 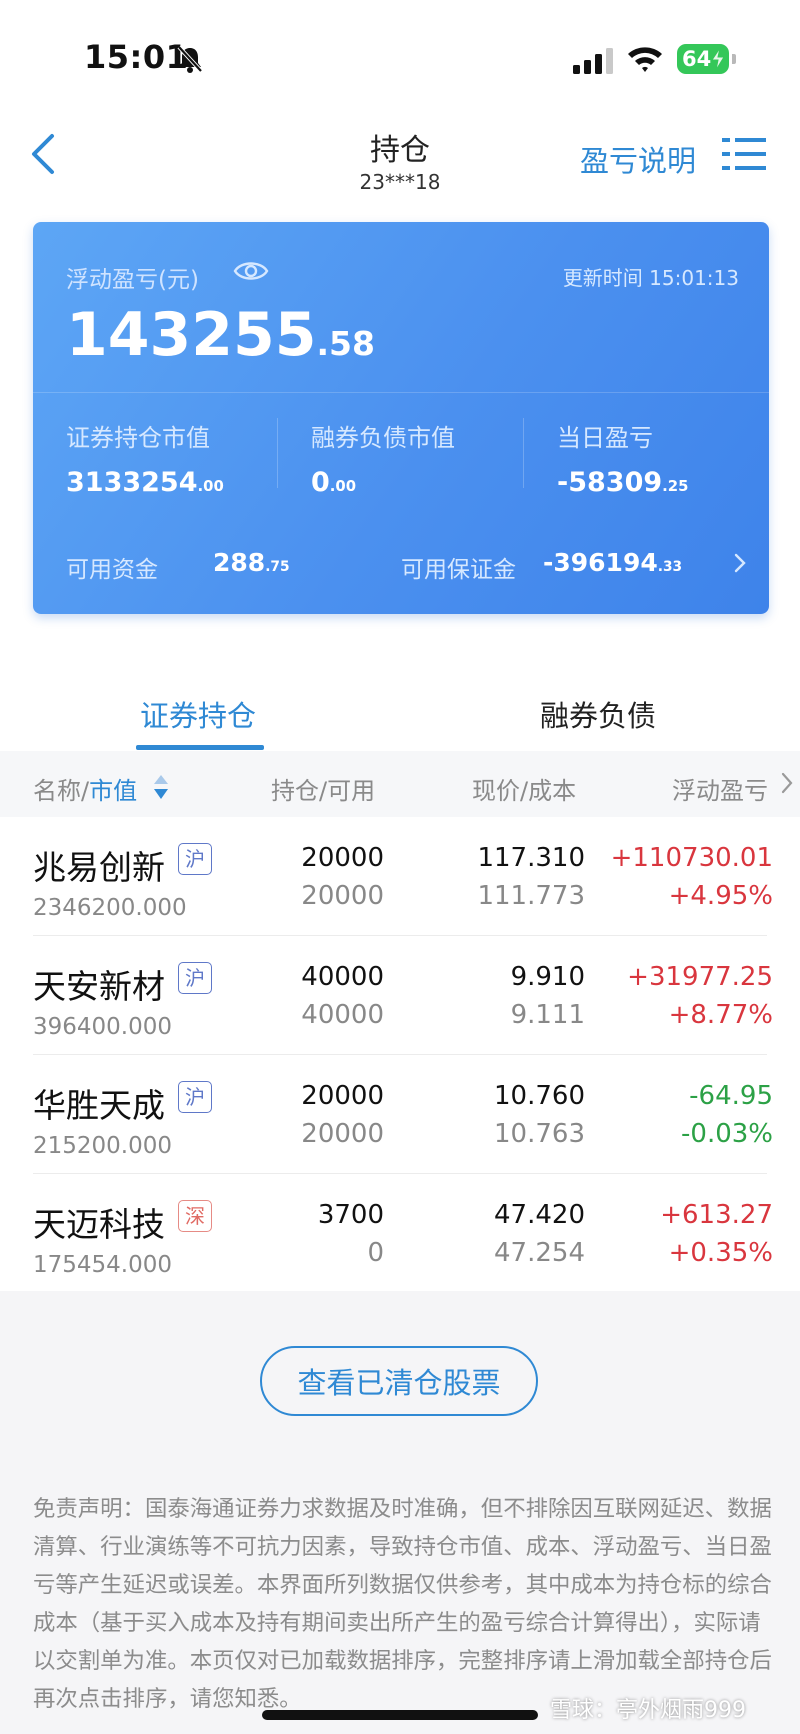 I want to click on daily-pl-value: -58309.25, so click(x=623, y=482).